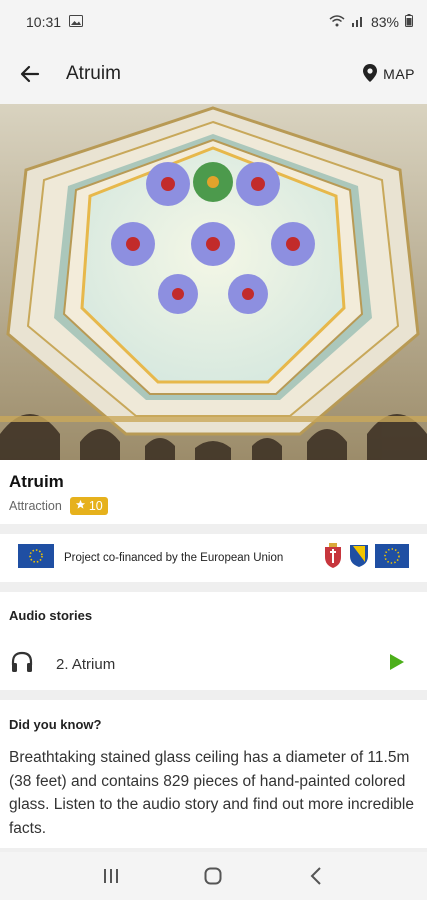 The image size is (427, 900). I want to click on gallery-icon, so click(76, 22).